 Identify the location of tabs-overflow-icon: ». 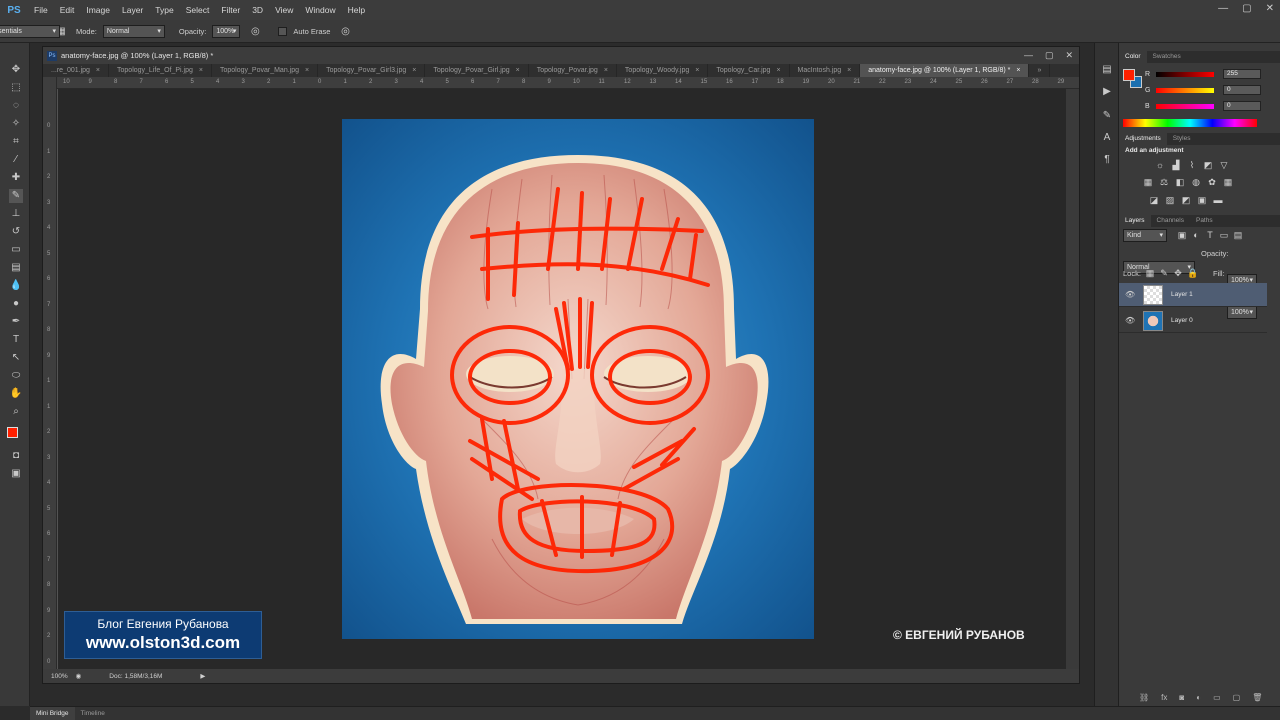
(1040, 70).